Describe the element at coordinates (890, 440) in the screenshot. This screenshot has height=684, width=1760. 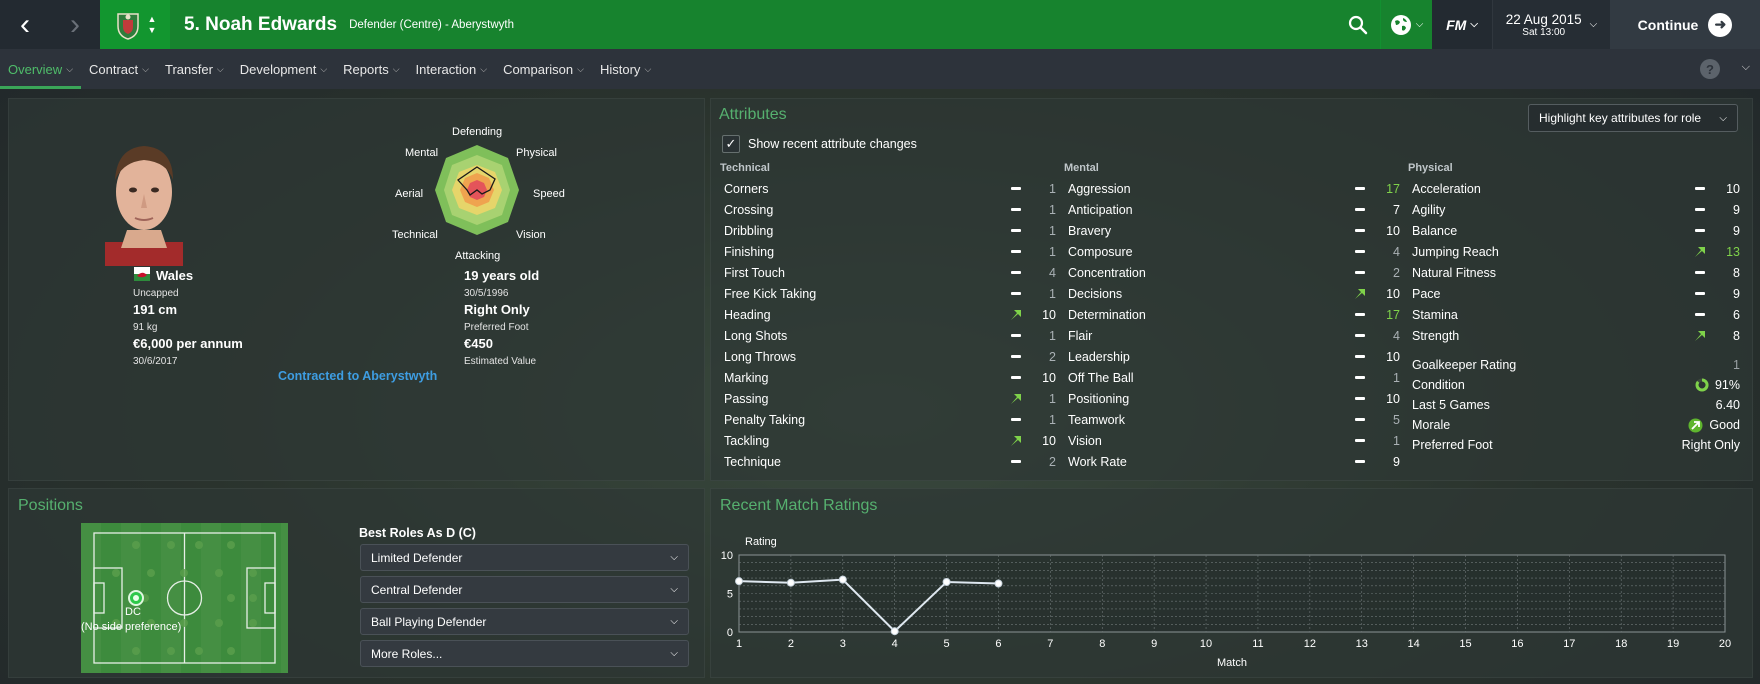
I see `attribute-row: Tackling 10` at that location.